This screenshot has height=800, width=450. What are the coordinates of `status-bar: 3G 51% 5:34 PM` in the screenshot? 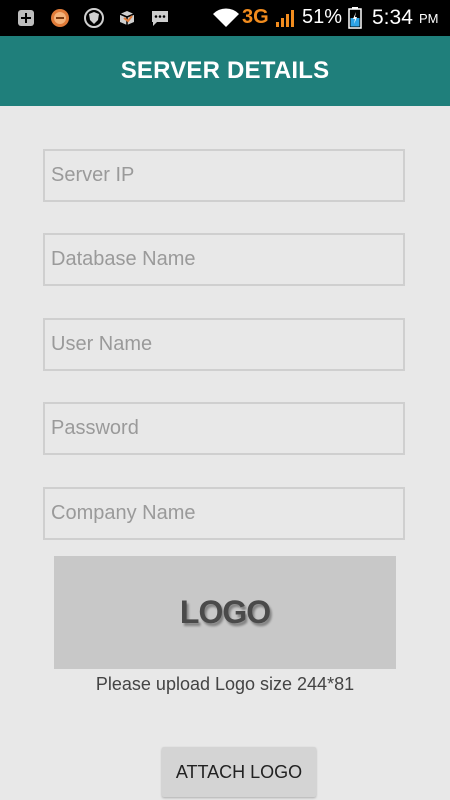 It's located at (225, 18).